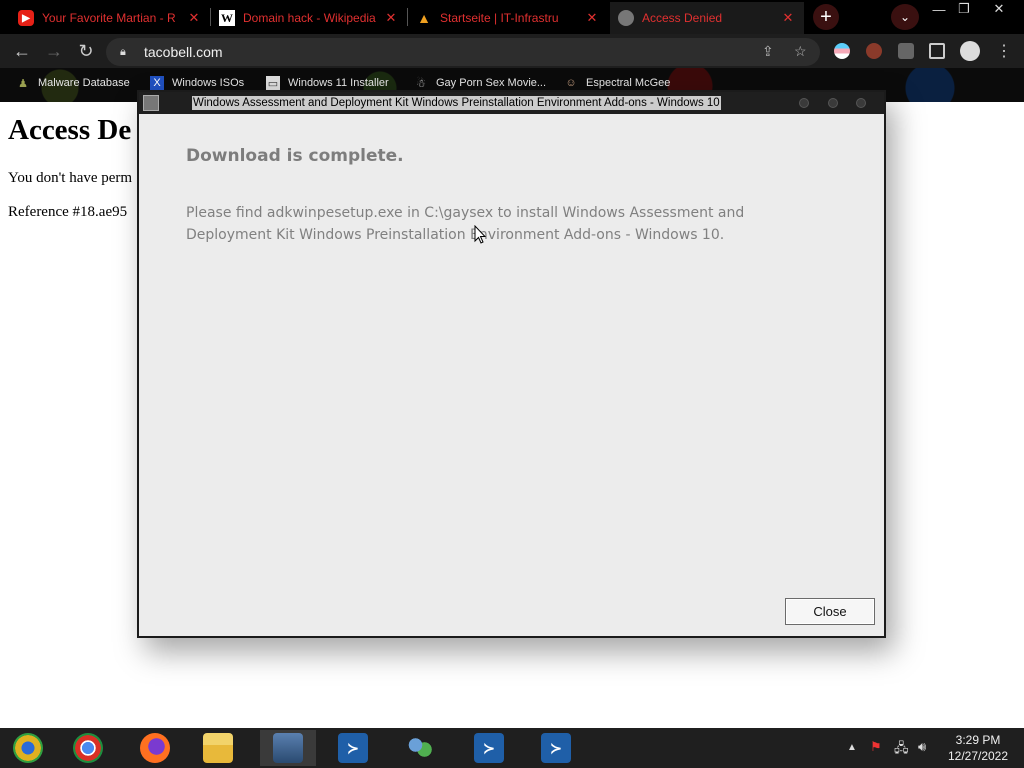  What do you see at coordinates (26, 18) in the screenshot?
I see `youtube-icon: ▶` at bounding box center [26, 18].